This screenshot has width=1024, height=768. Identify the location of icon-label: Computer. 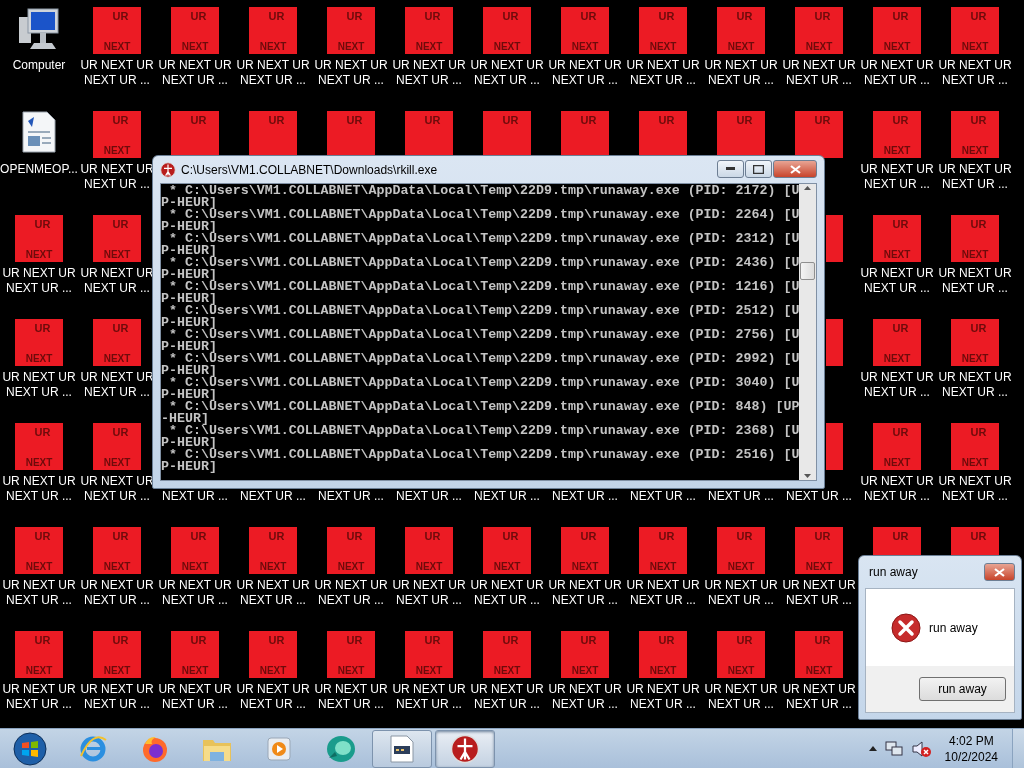
(39, 65).